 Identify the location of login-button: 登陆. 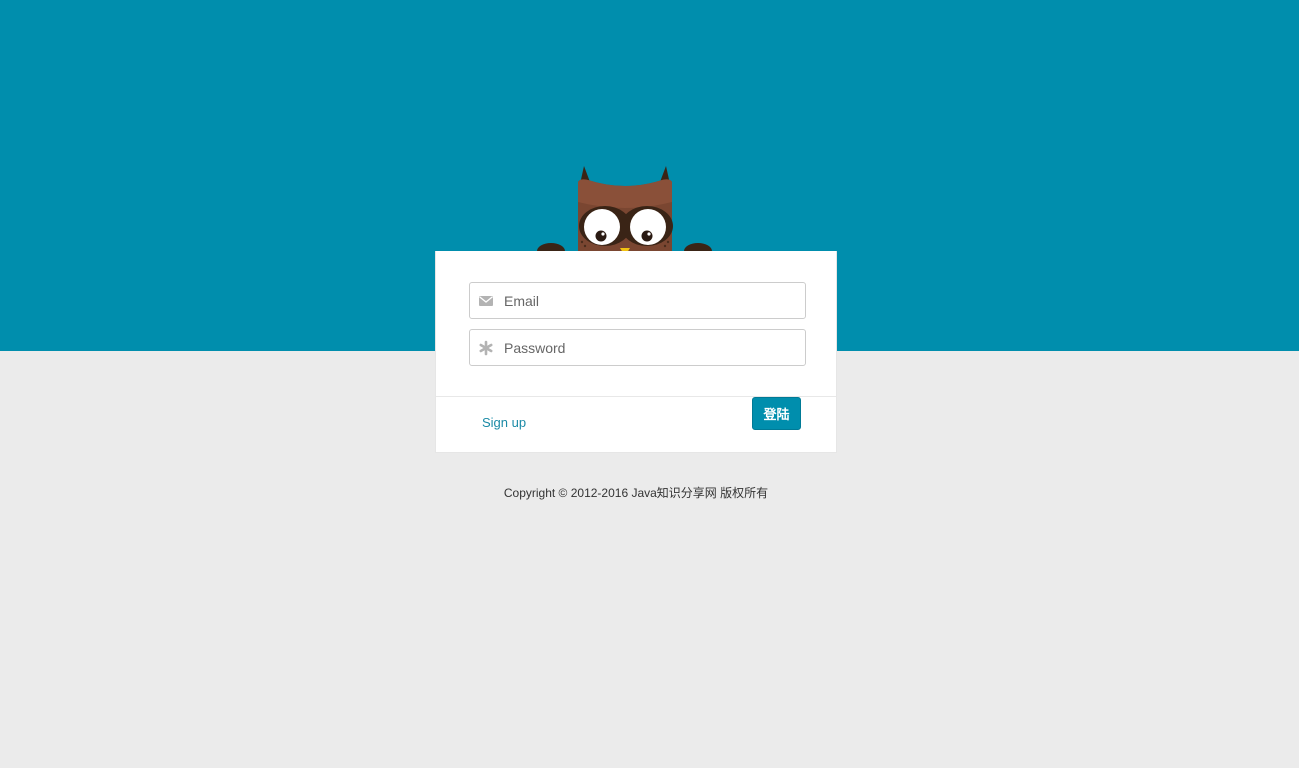
(776, 413).